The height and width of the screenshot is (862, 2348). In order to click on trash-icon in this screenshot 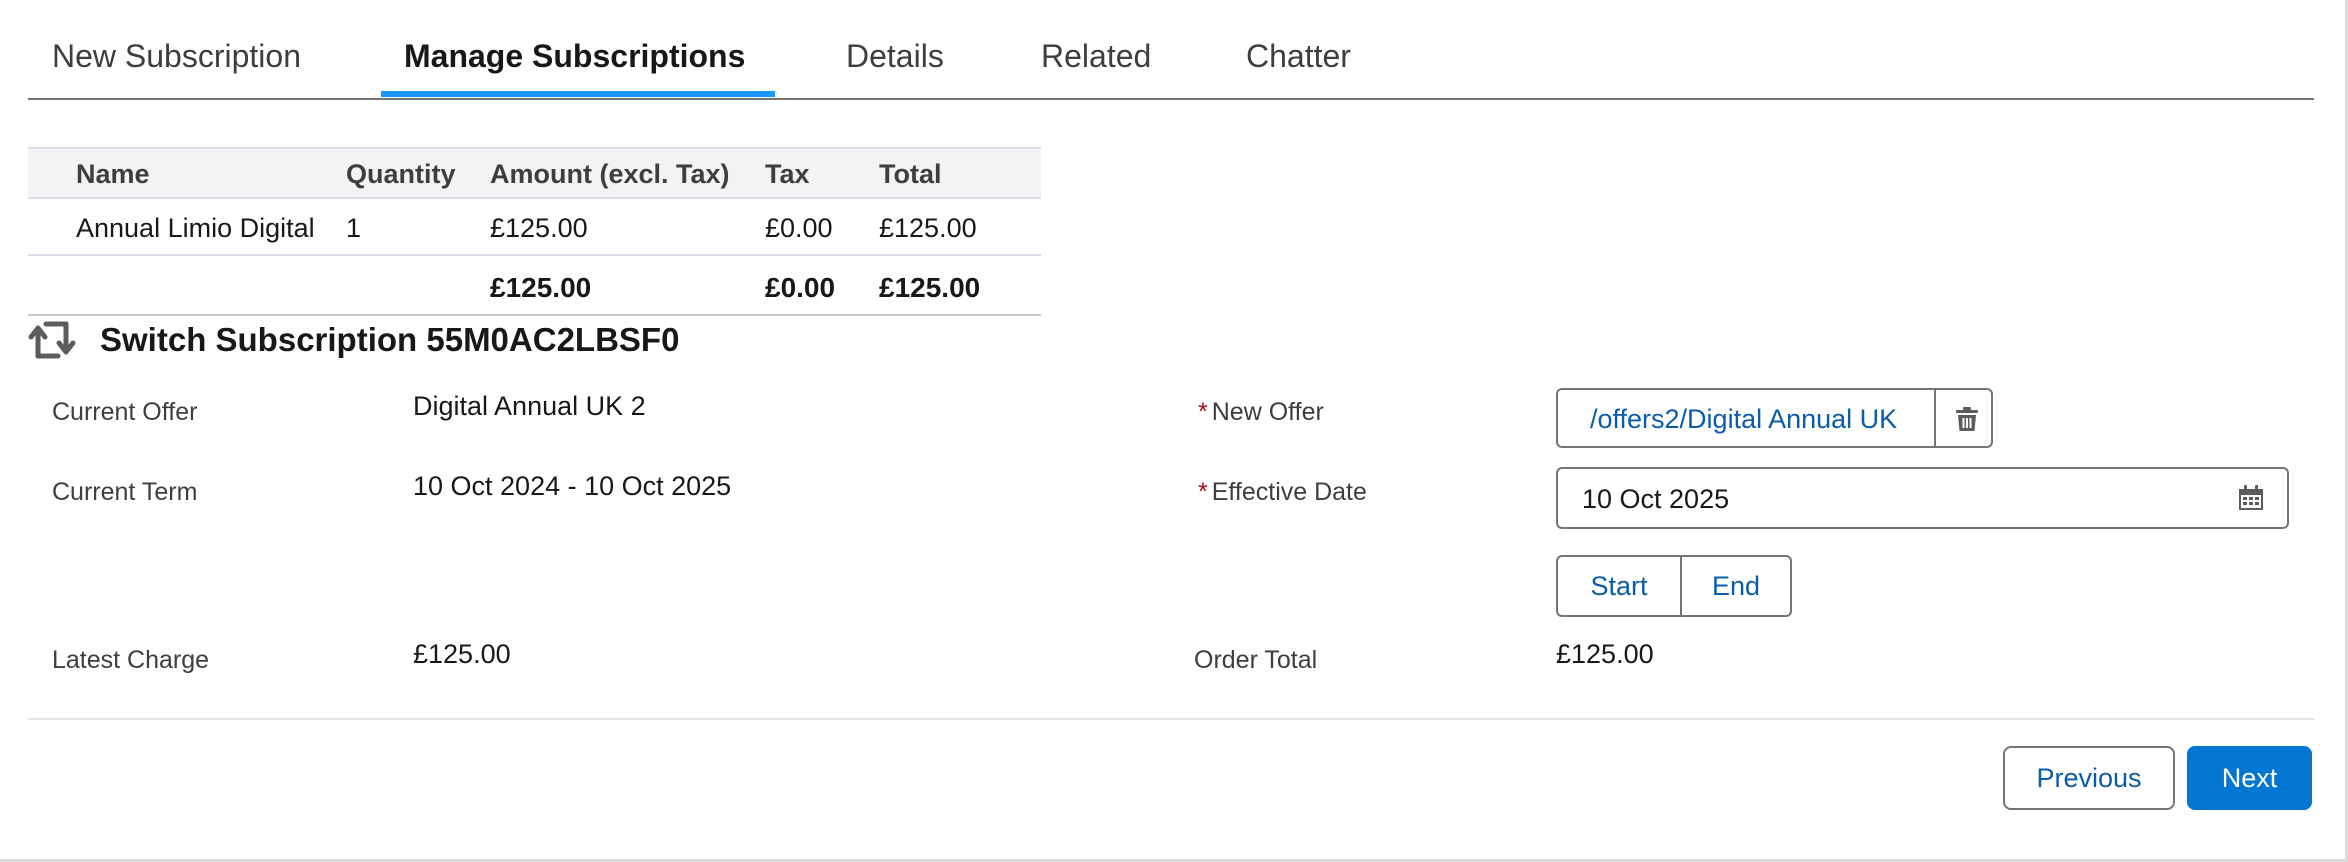, I will do `click(1967, 419)`.